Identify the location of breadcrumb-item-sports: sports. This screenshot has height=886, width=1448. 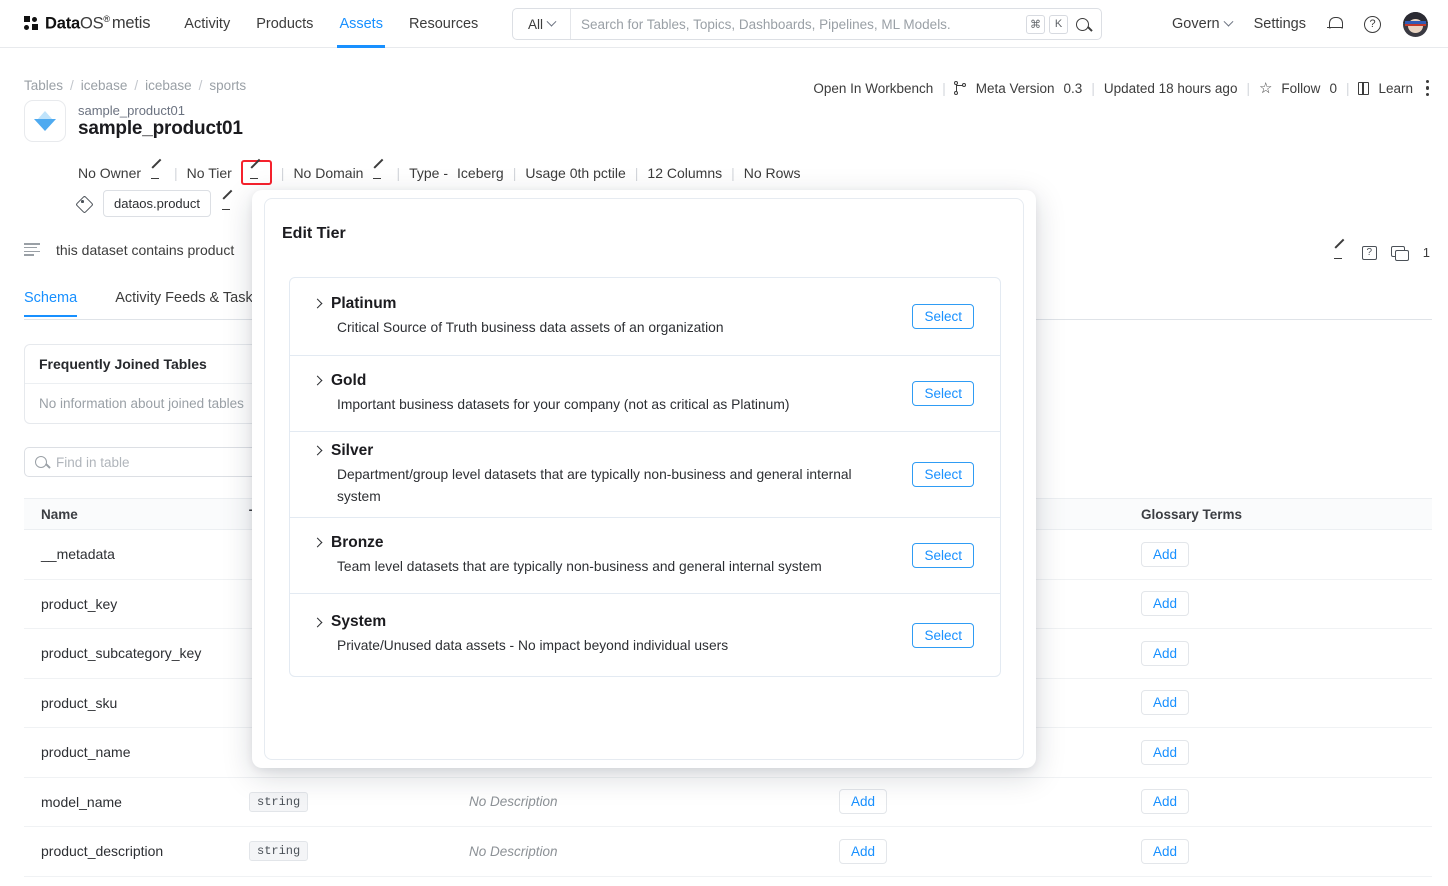
(227, 85).